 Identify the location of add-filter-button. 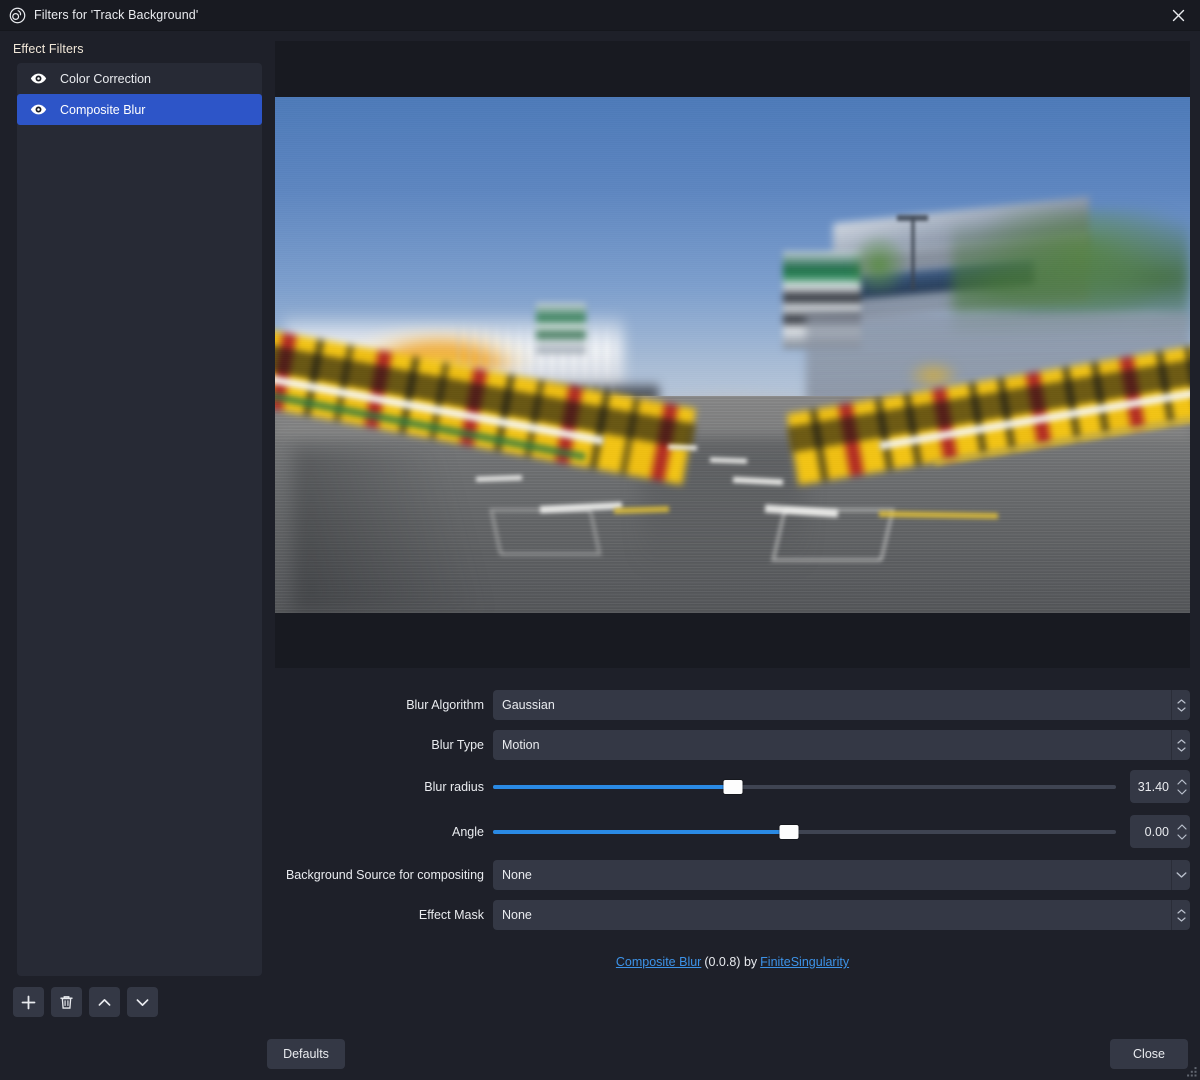
(28, 1002).